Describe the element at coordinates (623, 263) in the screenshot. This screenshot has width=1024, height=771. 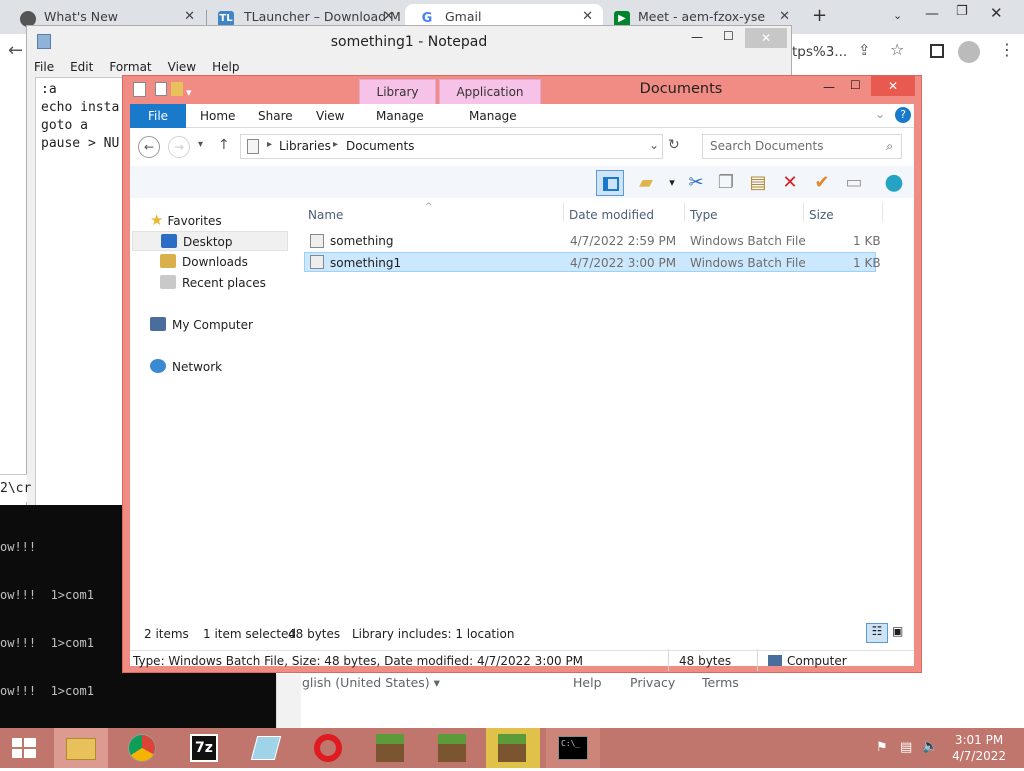
I see `file-date: 4/7/2022 3:00 PM` at that location.